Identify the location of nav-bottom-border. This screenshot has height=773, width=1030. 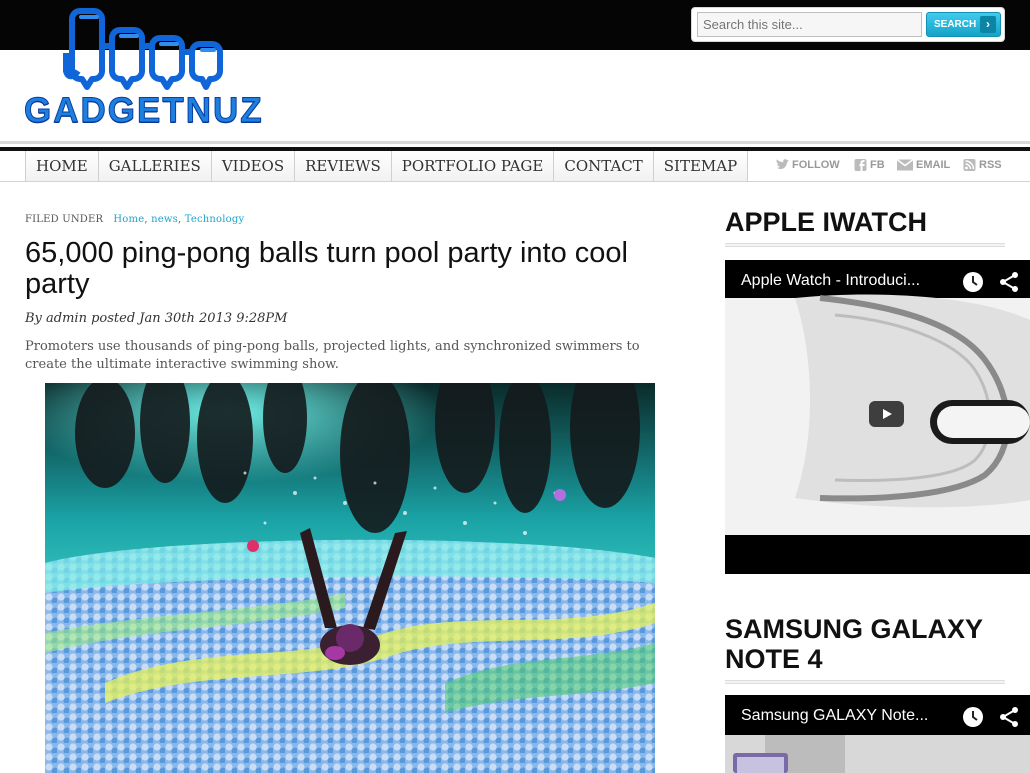
(515, 181).